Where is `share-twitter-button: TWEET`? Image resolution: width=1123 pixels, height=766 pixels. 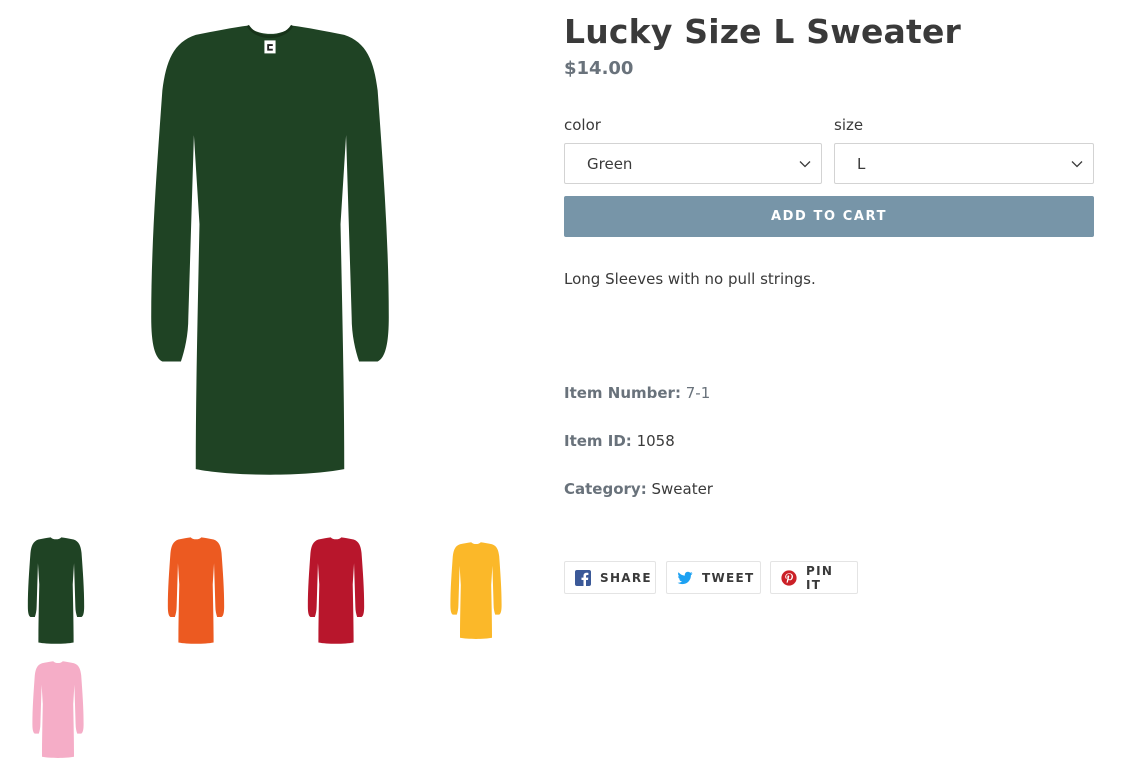
share-twitter-button: TWEET is located at coordinates (713, 577).